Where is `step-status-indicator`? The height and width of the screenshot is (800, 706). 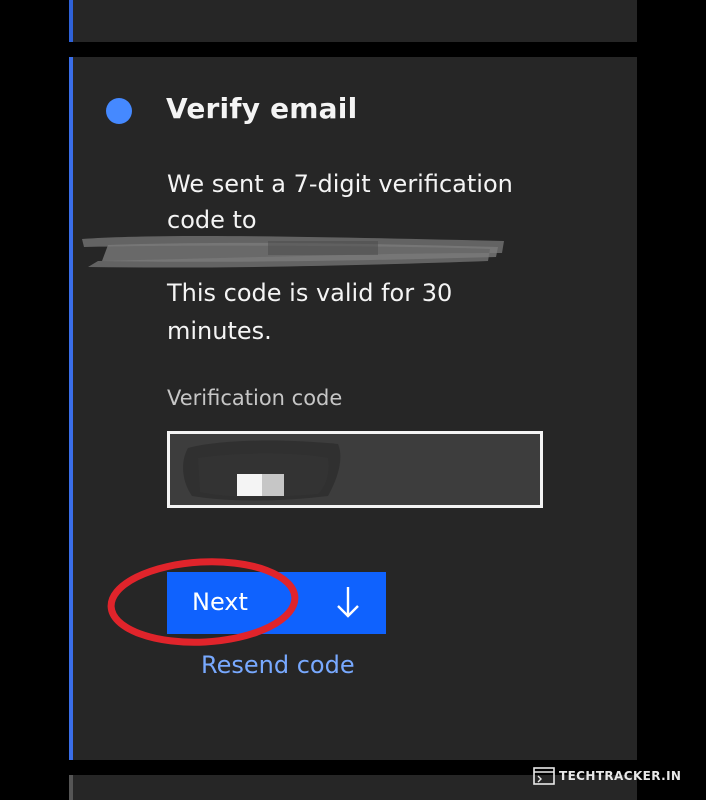
step-status-indicator is located at coordinates (119, 111).